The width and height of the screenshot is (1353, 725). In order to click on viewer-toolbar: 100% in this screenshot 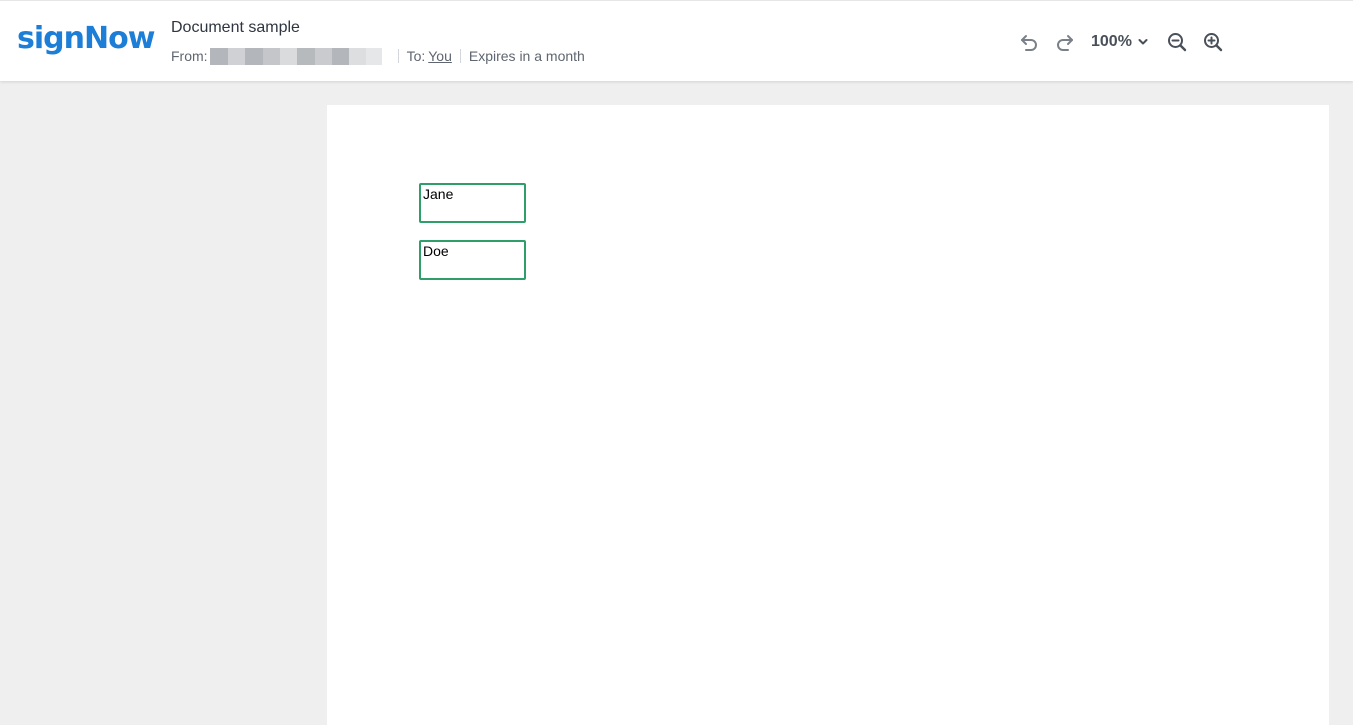, I will do `click(1121, 42)`.